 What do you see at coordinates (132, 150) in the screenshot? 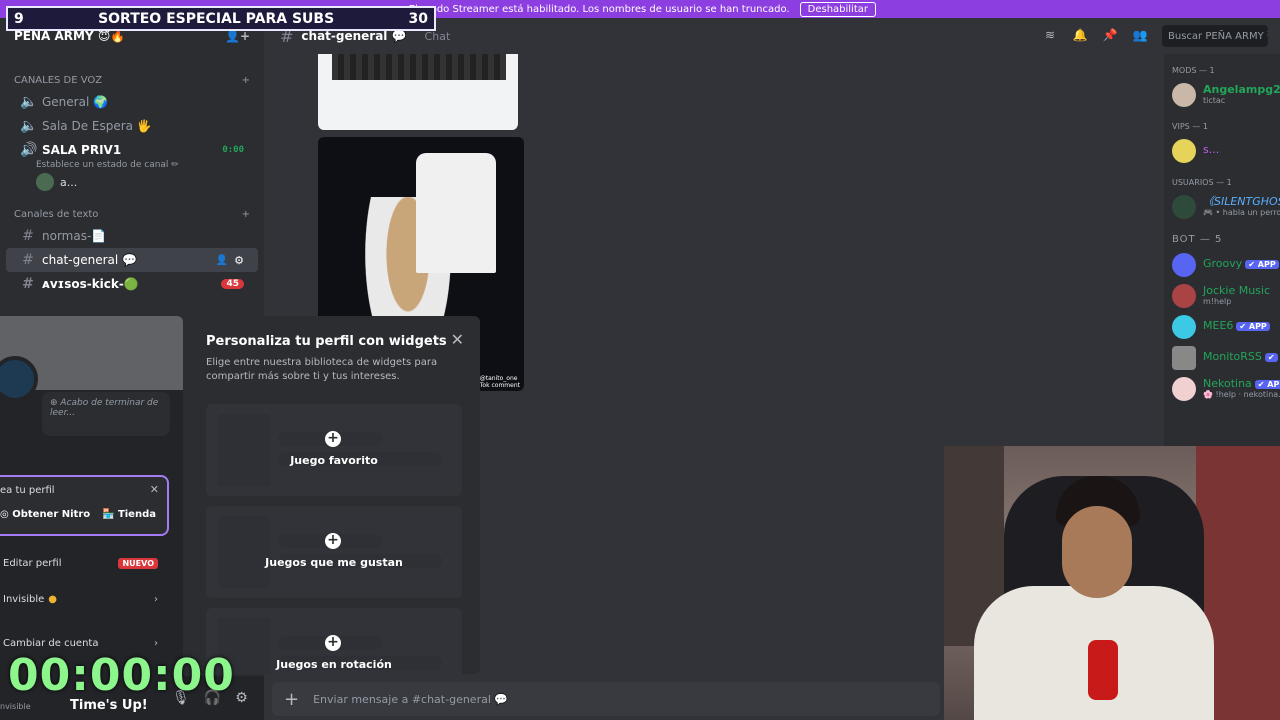
I see `voice-channel-sala-priv1: 🔊 SALA PRIV1 0:00` at bounding box center [132, 150].